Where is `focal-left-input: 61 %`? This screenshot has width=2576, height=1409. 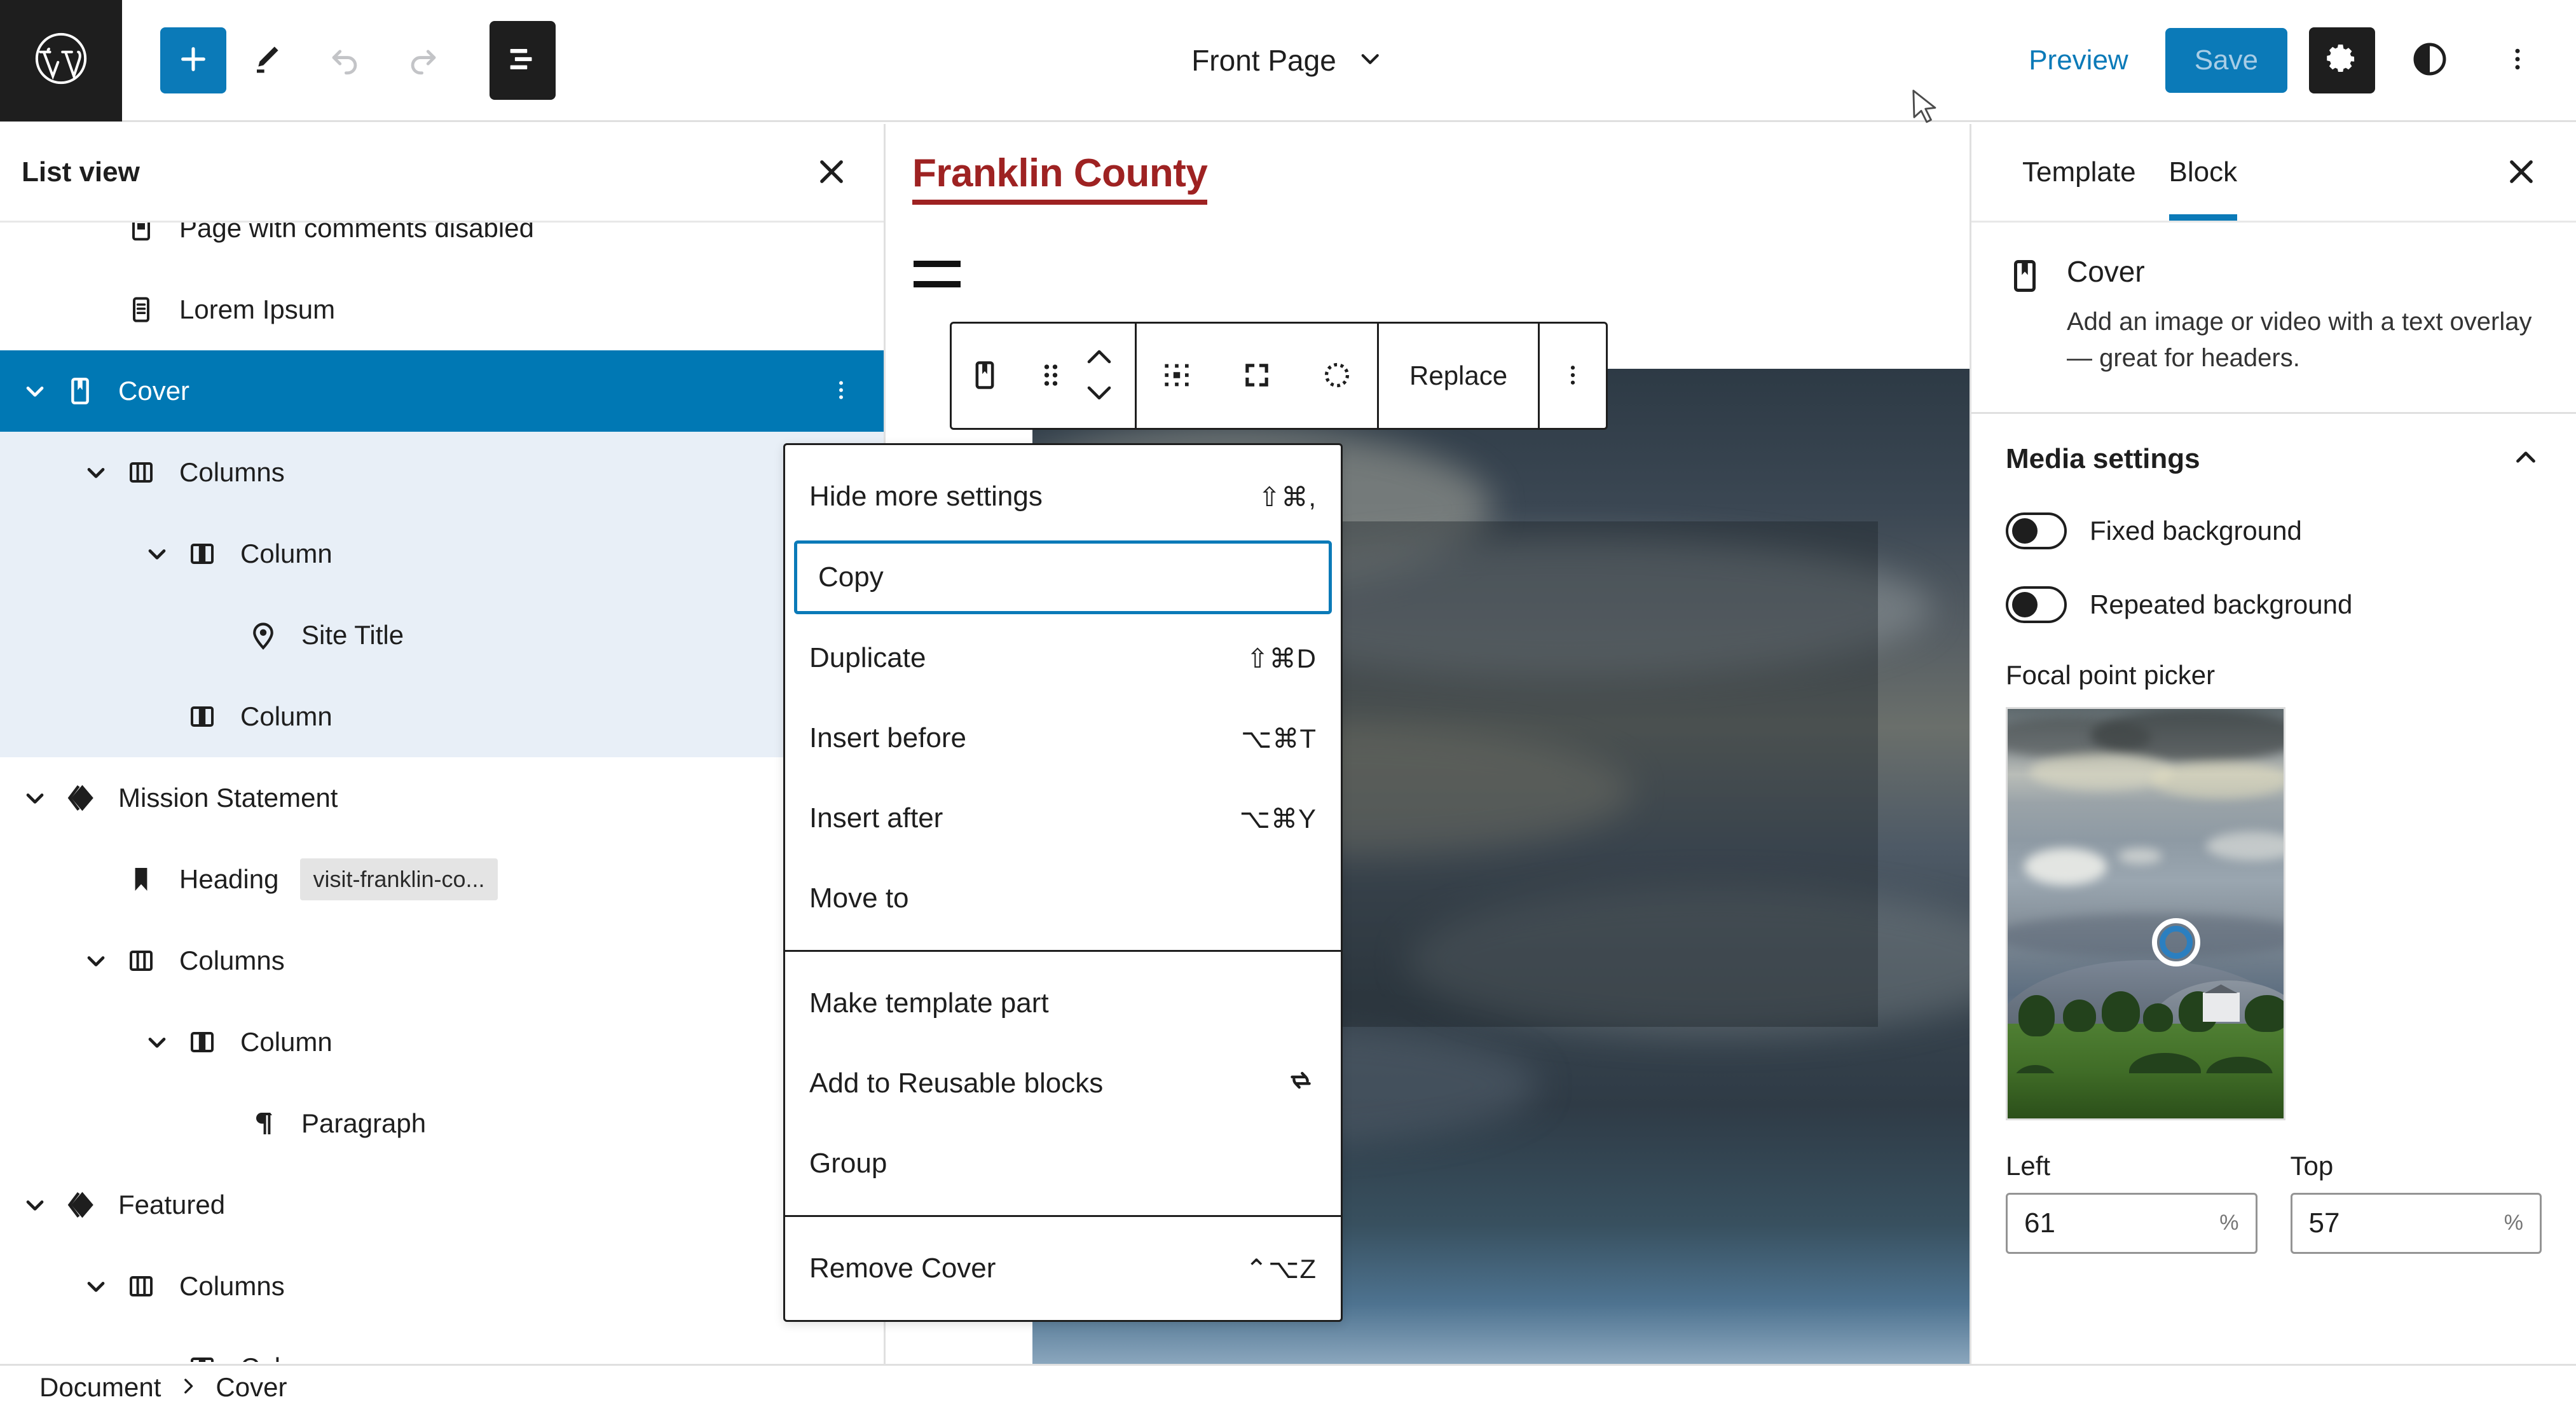 focal-left-input: 61 % is located at coordinates (2131, 1223).